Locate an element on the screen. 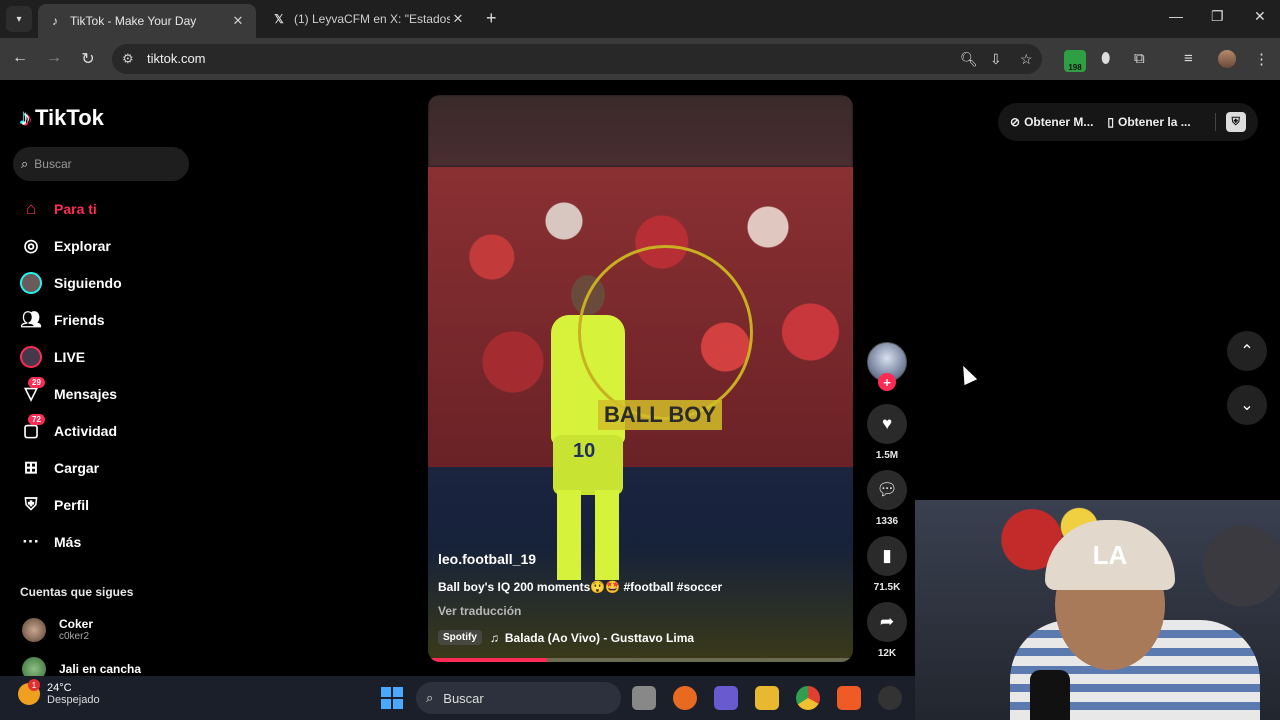  install-app-icon: ⇩ is located at coordinates (996, 59).